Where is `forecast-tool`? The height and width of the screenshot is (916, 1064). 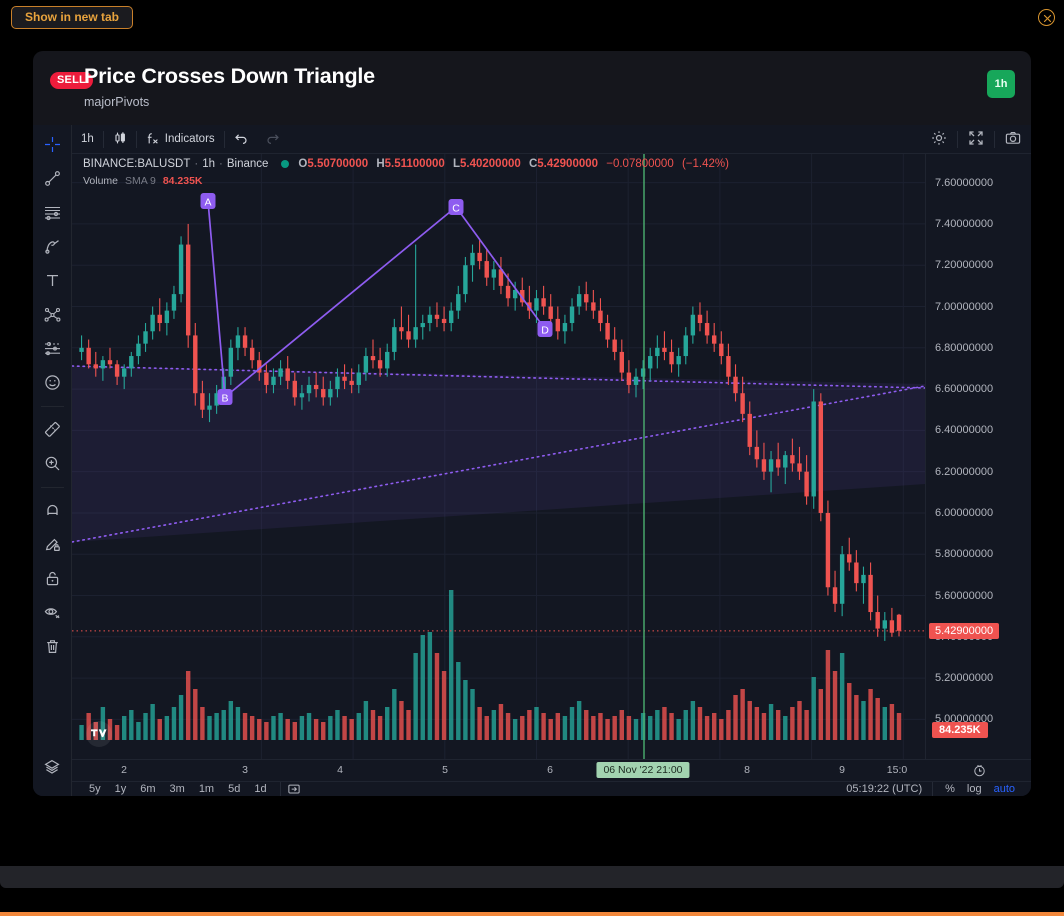
forecast-tool is located at coordinates (52, 348).